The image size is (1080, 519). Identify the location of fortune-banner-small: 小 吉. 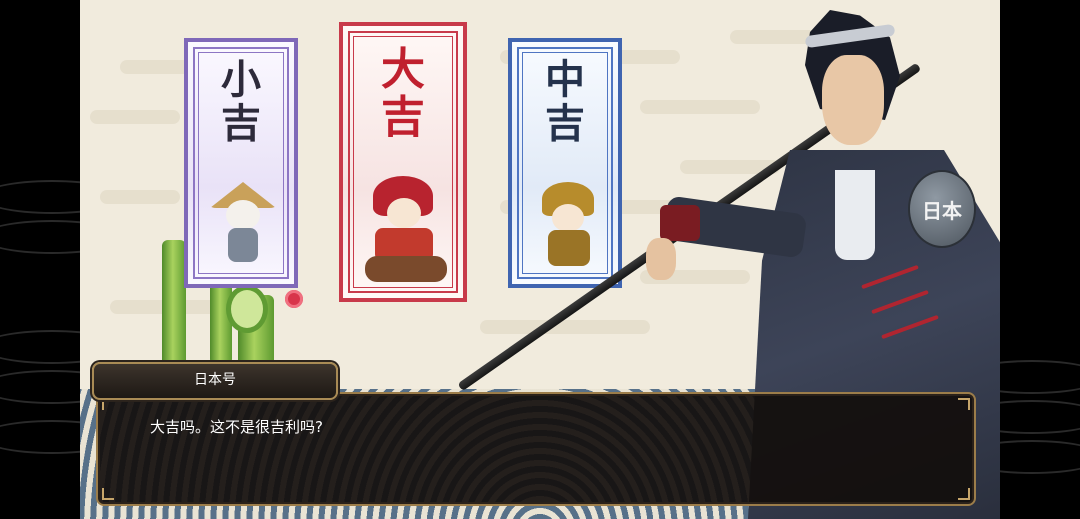
(241, 163).